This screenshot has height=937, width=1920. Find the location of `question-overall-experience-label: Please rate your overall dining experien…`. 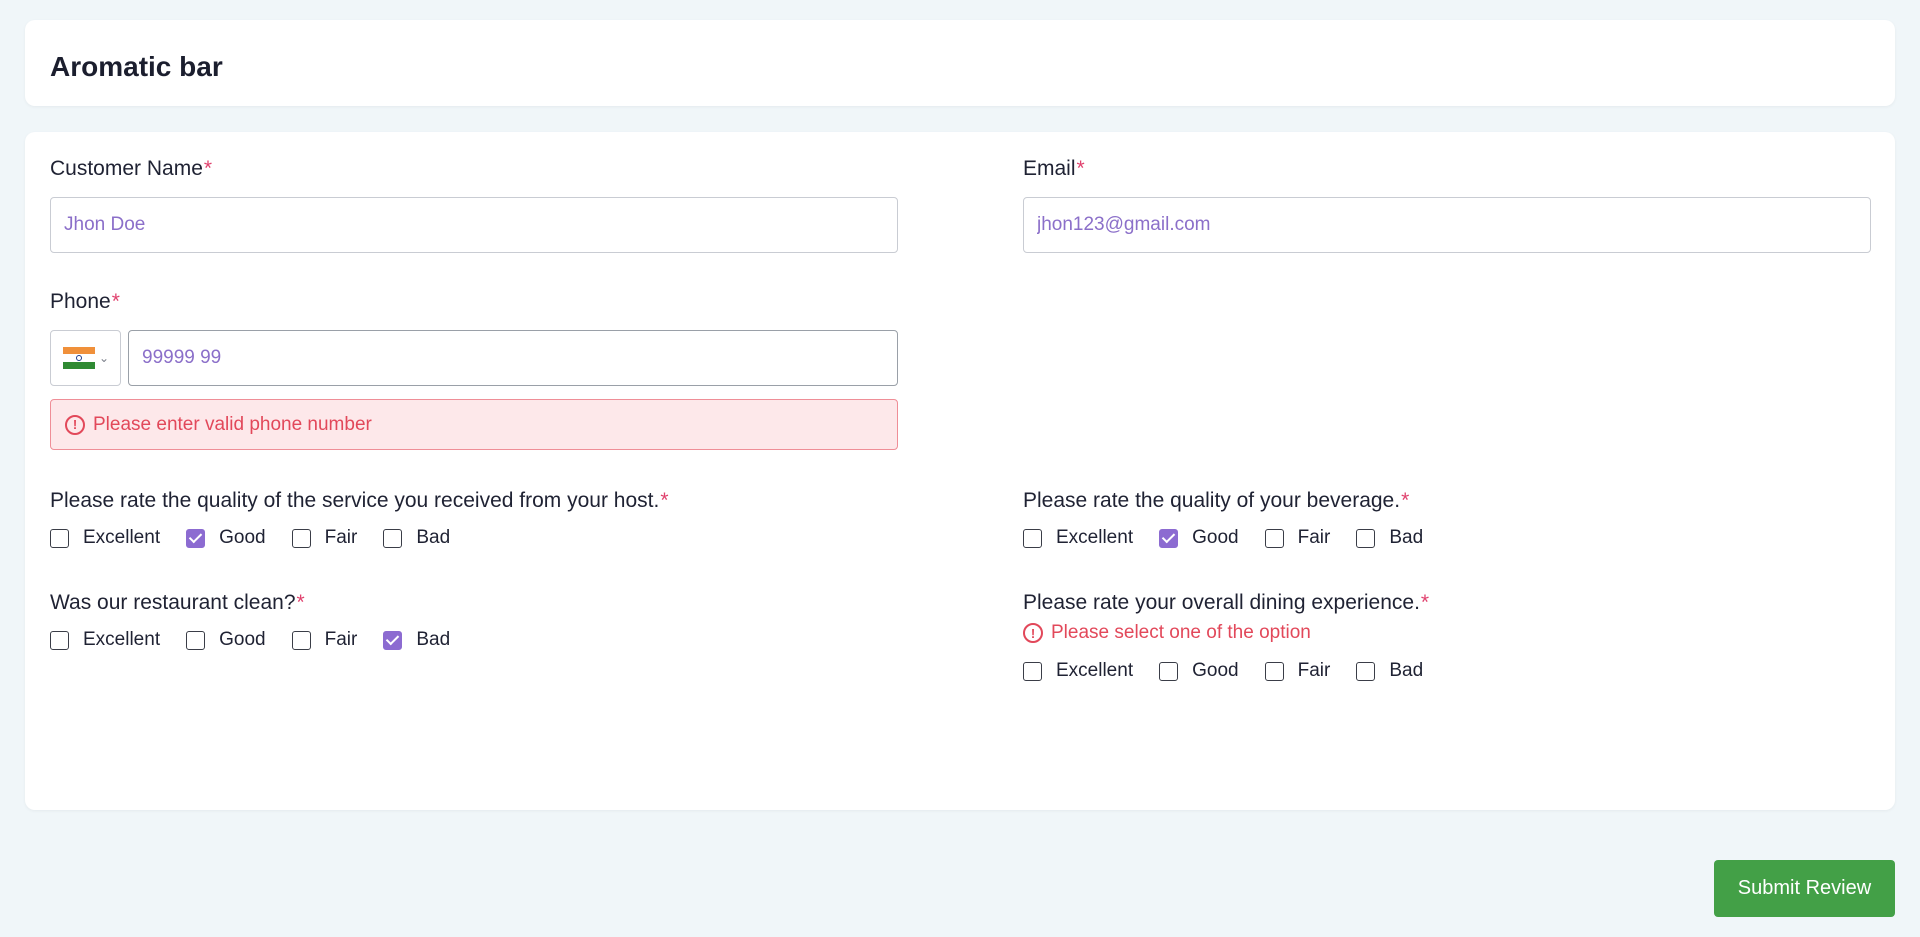

question-overall-experience-label: Please rate your overall dining experien… is located at coordinates (1226, 602).